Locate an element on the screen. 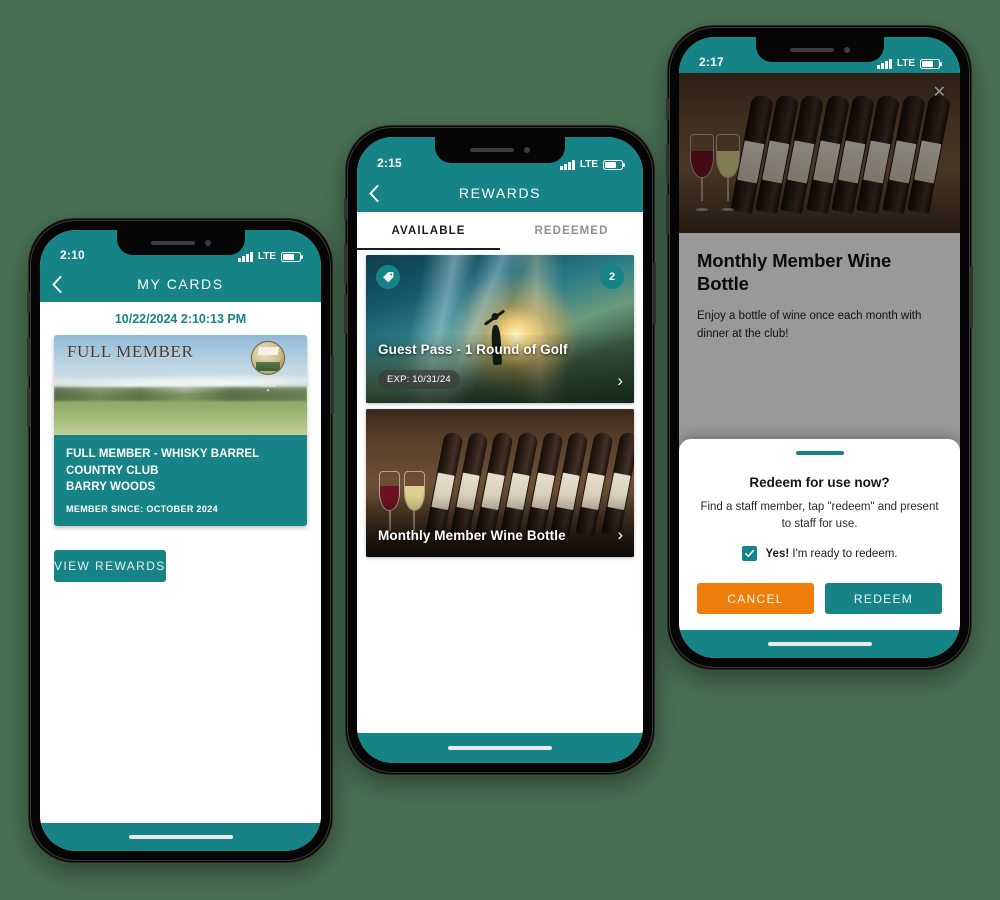  phone2-power-button is located at coordinates (654, 293).